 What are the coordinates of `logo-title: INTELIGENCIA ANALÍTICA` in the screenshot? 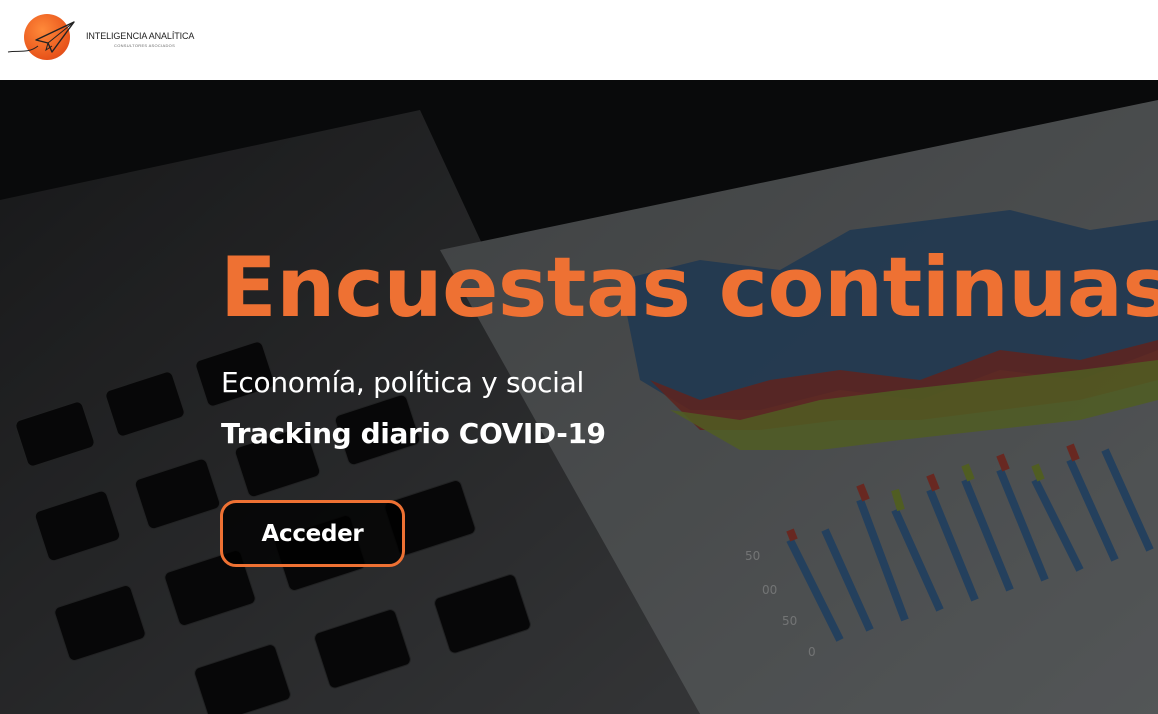 It's located at (140, 36).